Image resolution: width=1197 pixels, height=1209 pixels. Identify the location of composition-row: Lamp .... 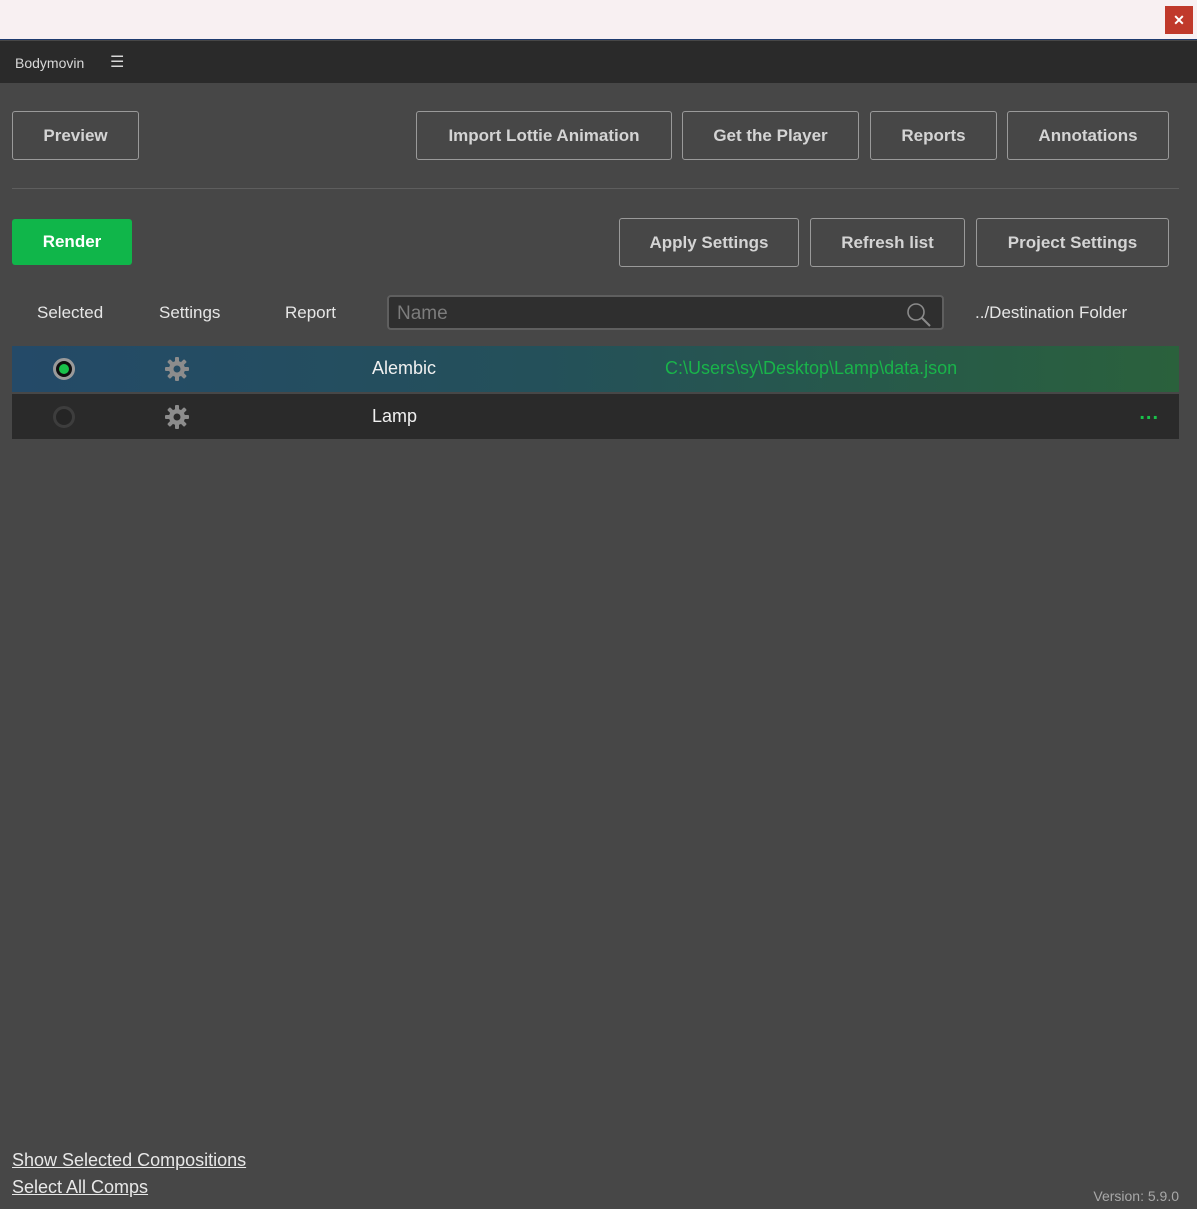
(595, 416).